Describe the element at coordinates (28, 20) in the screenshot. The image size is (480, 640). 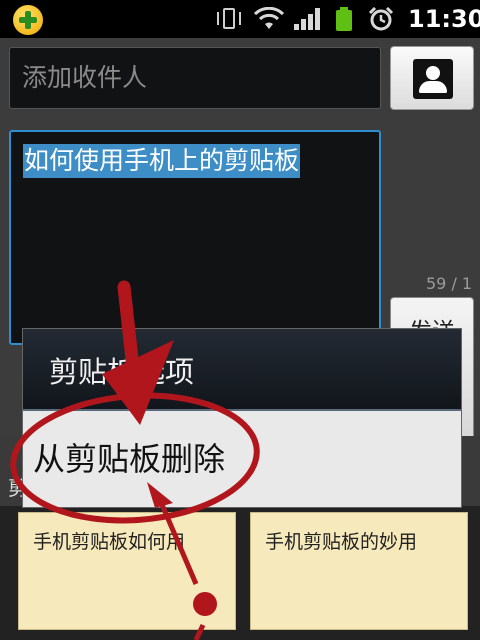
I see `notification-app-icon` at that location.